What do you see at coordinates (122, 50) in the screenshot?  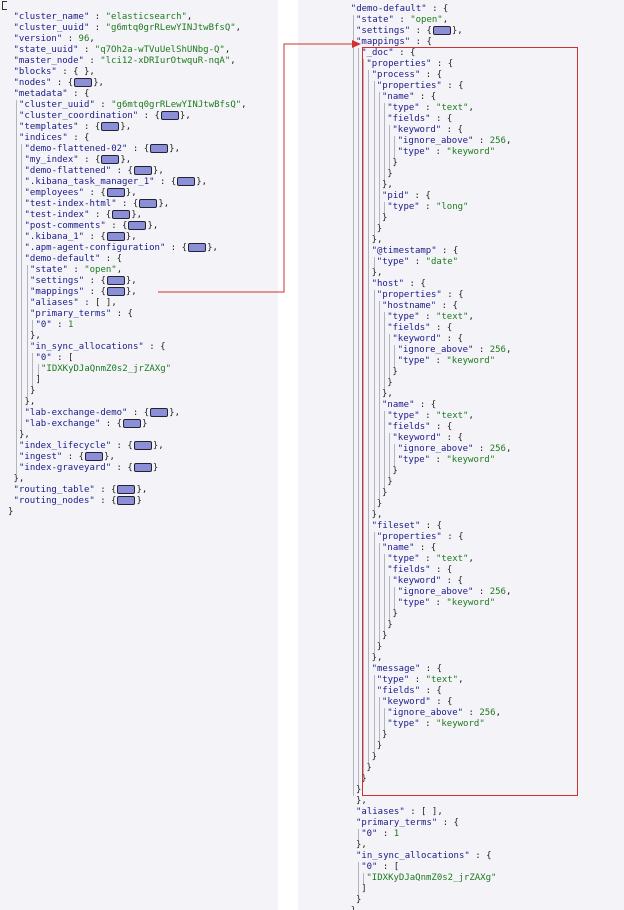 I see `json-line: "state_uuid" : "q7Oh2a-wTVuUelShUNbg-Q",` at bounding box center [122, 50].